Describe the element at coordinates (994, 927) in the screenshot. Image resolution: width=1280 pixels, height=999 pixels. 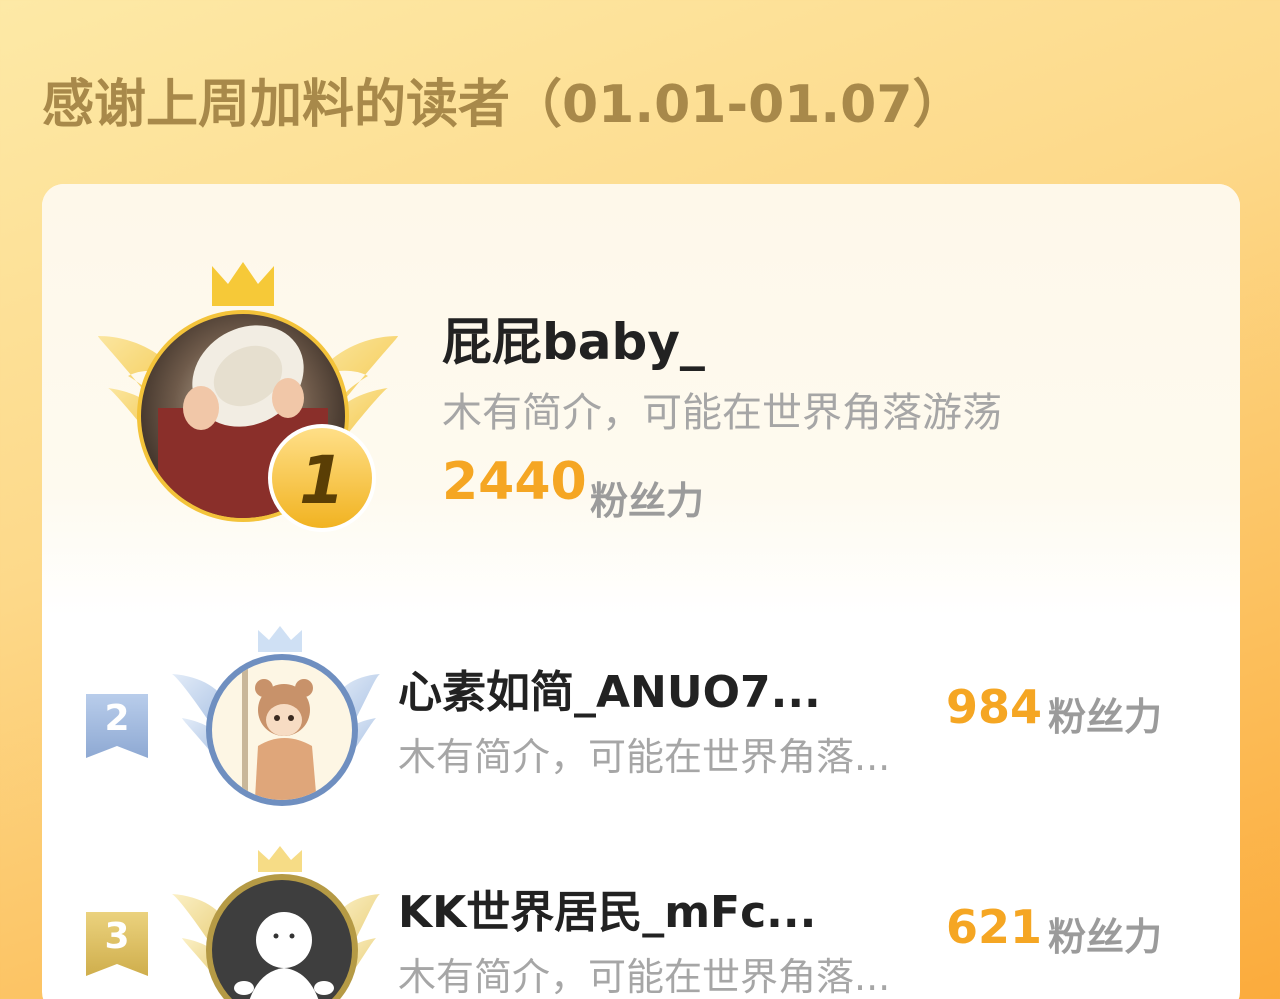
I see `reader-3-score: 621` at that location.